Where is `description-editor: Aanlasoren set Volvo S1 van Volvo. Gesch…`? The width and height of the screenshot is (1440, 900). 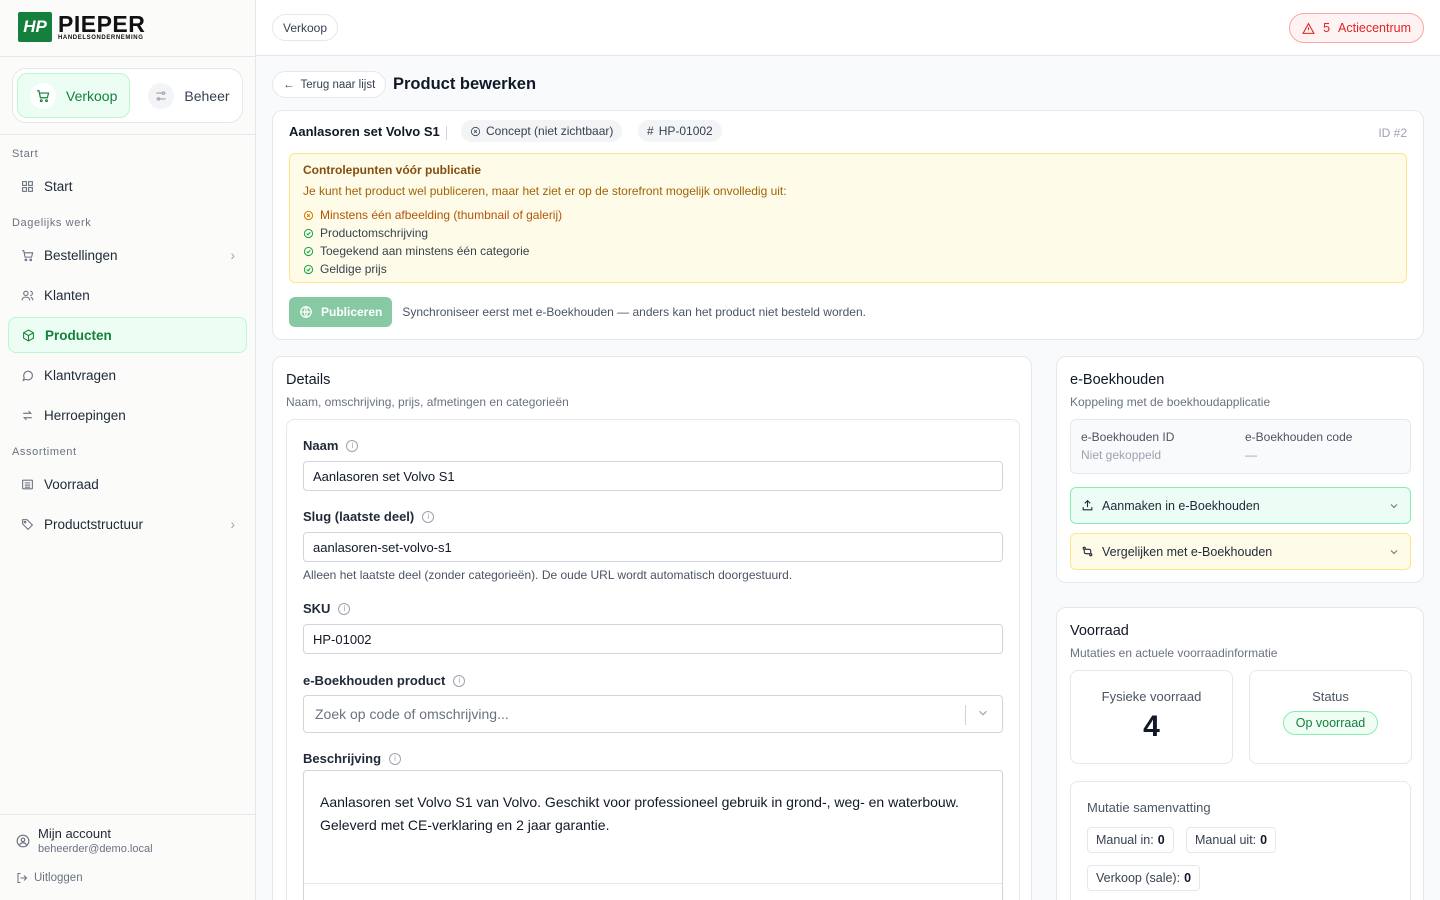
description-editor: Aanlasoren set Volvo S1 van Volvo. Gesch… is located at coordinates (653, 835).